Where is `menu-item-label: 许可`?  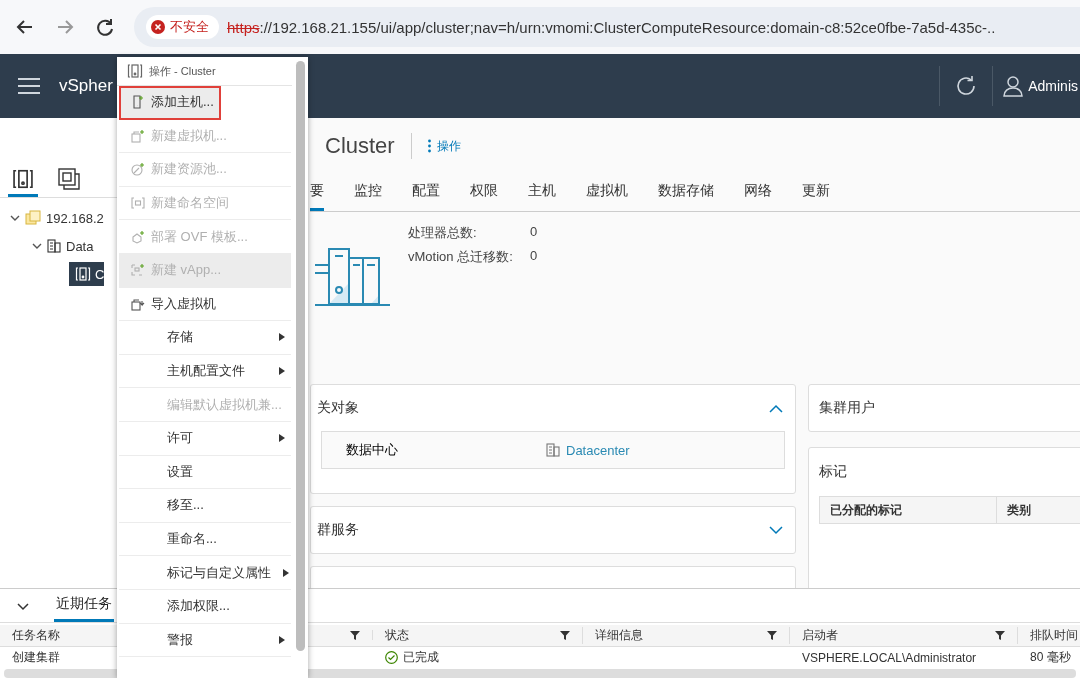
menu-item-label: 许可 is located at coordinates (180, 438).